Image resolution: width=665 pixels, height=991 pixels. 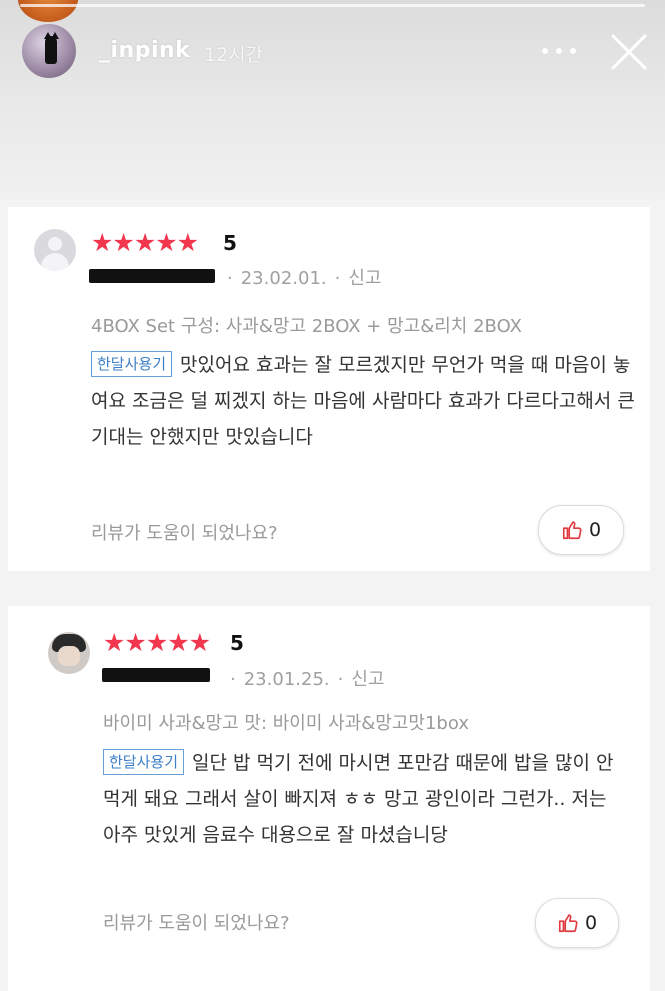 I want to click on story-progress-bar, so click(x=332, y=5).